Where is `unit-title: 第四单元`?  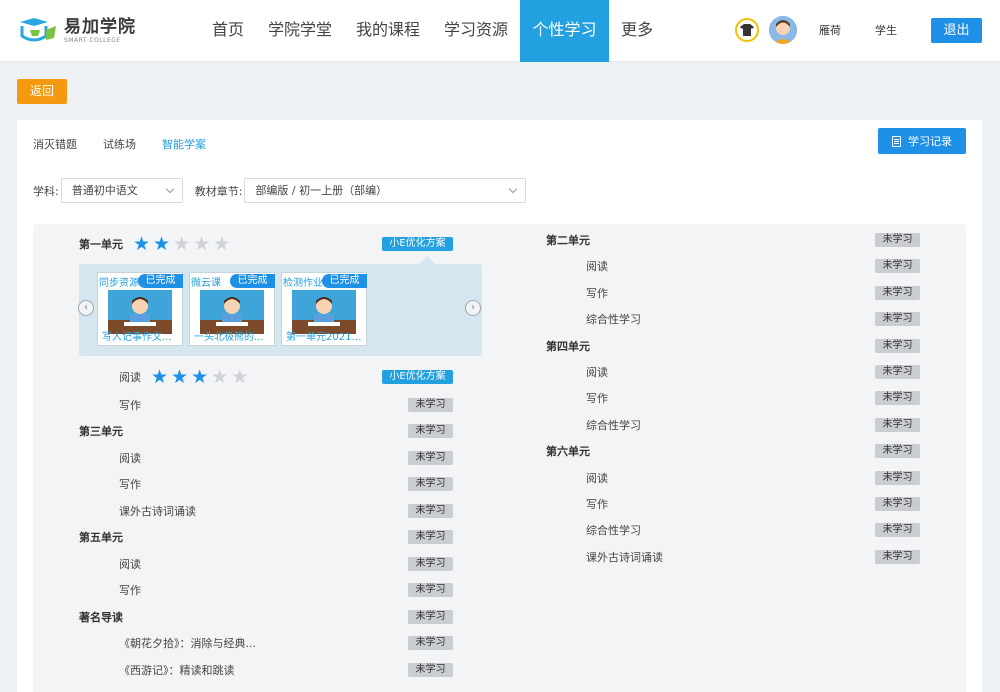 unit-title: 第四单元 is located at coordinates (568, 346).